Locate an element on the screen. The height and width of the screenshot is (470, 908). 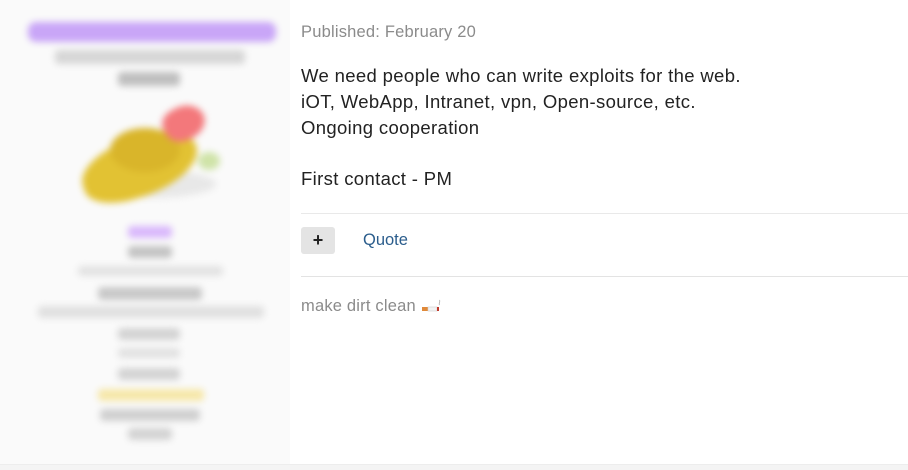
registration-date is located at coordinates (151, 312).